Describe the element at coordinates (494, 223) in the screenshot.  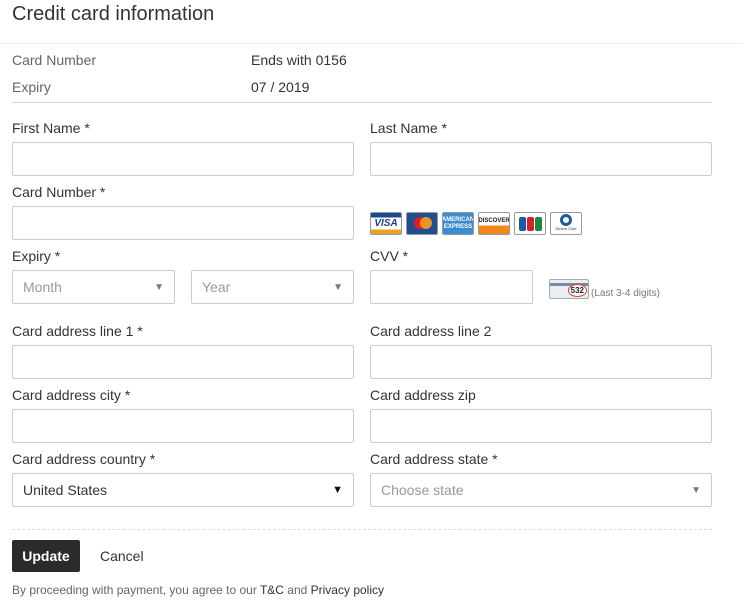
I see `discover-icon: DISCOVER` at that location.